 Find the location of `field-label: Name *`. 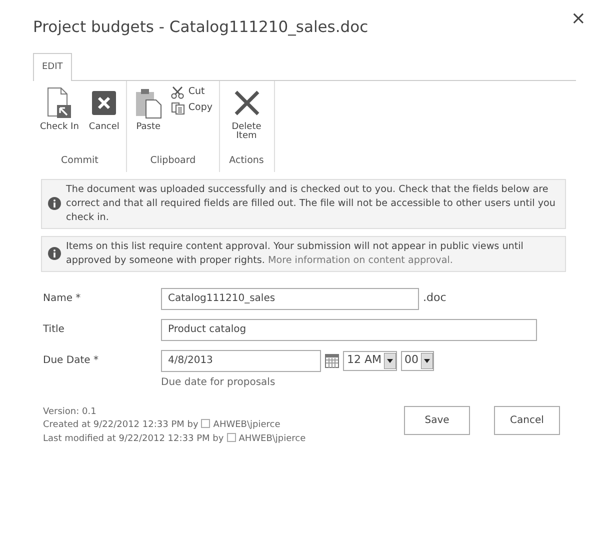

field-label: Name * is located at coordinates (62, 299).